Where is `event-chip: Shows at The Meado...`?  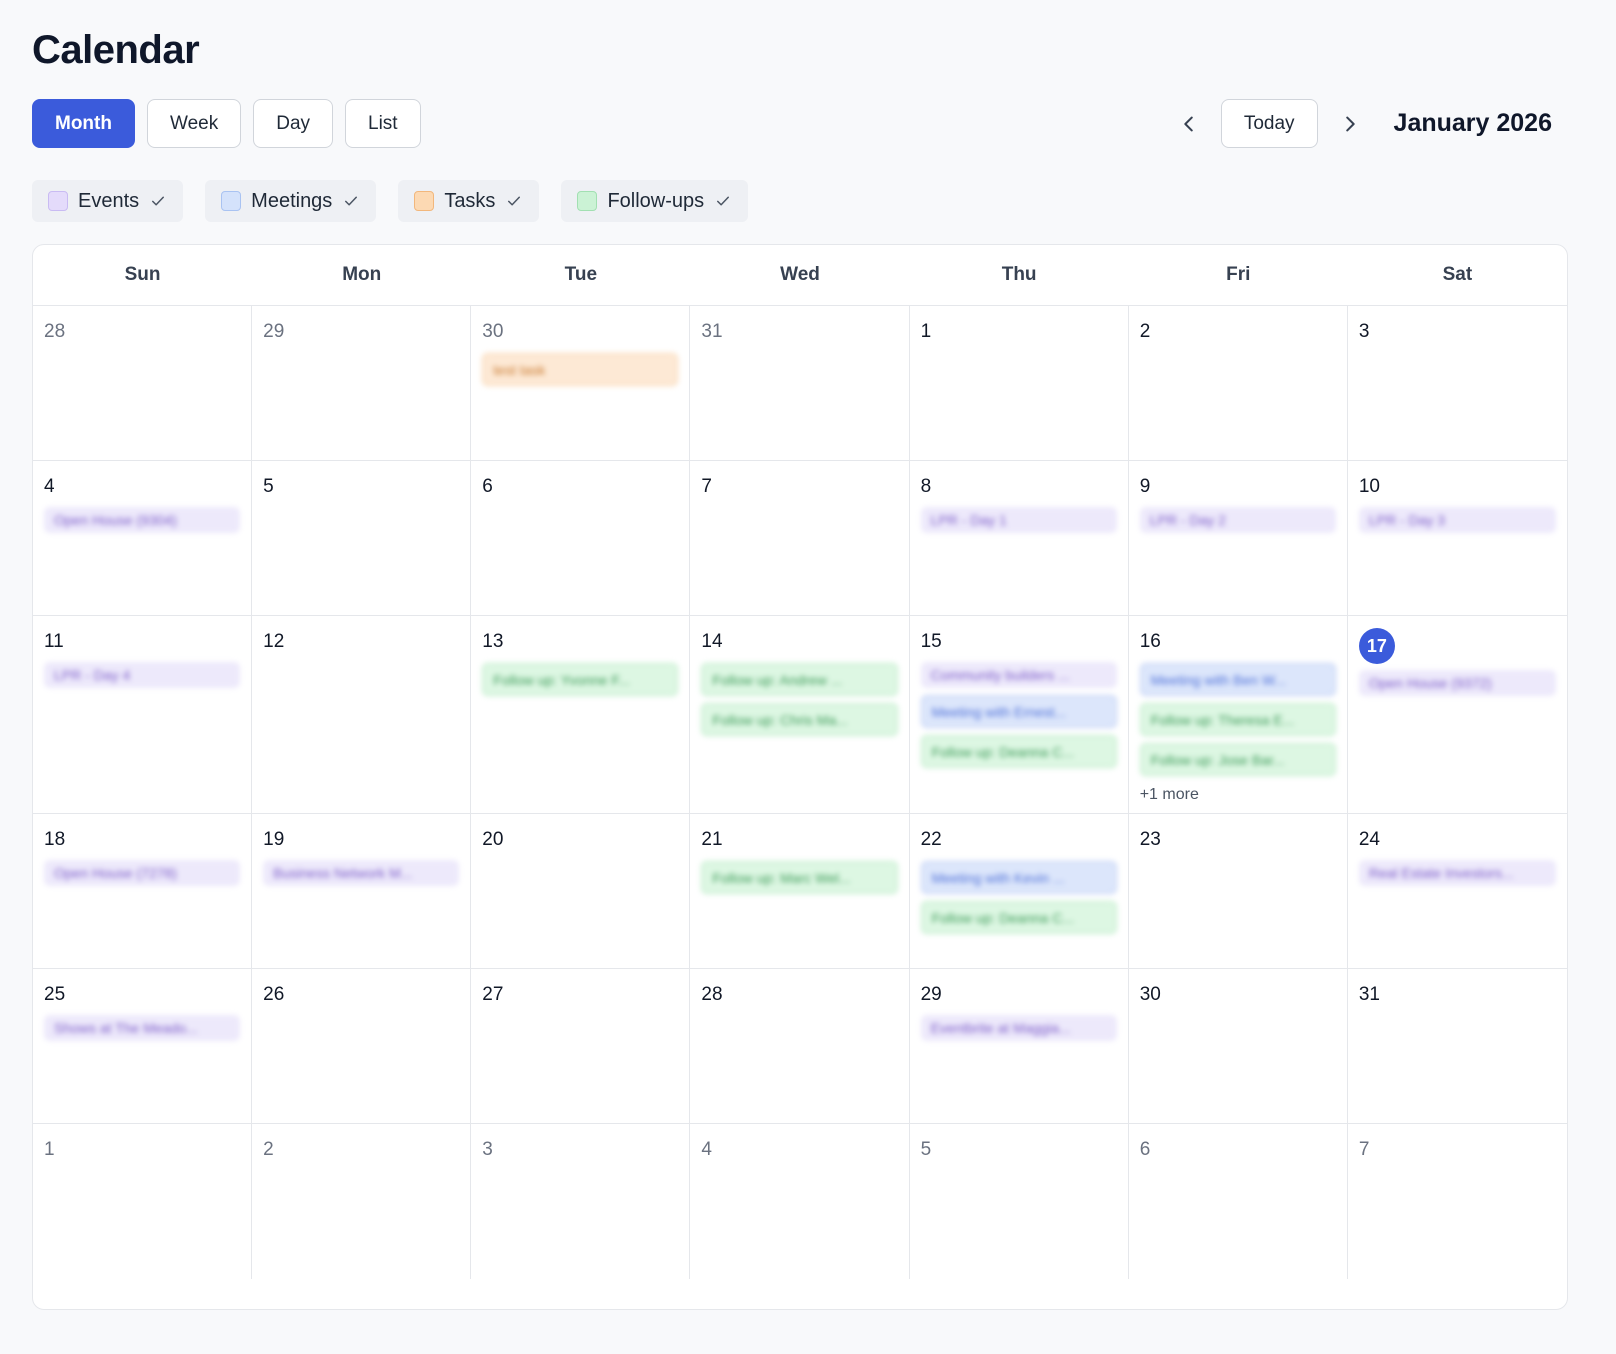
event-chip: Shows at The Meado... is located at coordinates (142, 1028).